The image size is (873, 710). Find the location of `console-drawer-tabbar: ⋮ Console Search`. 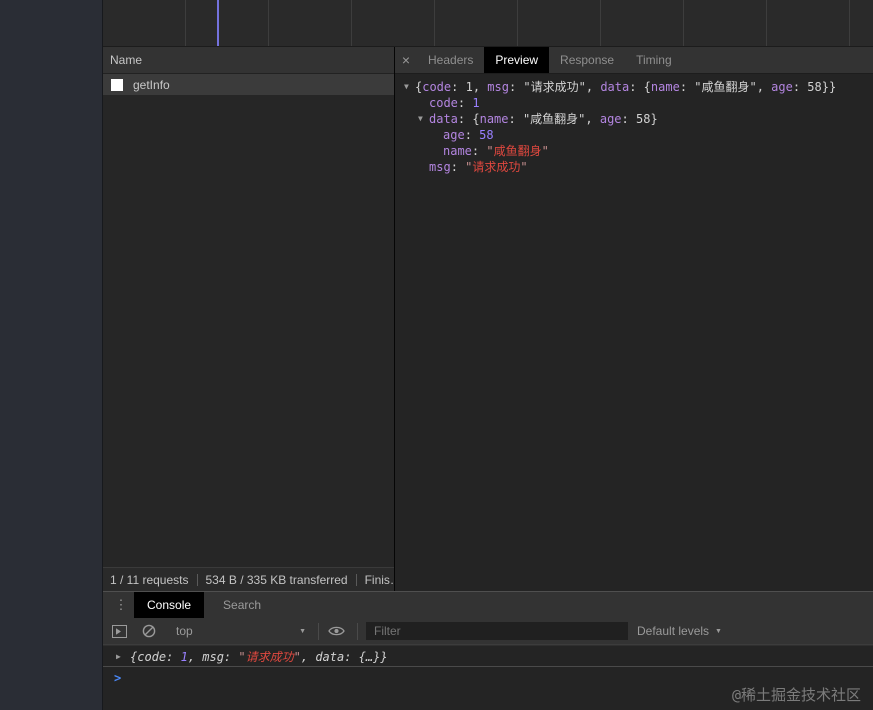

console-drawer-tabbar: ⋮ Console Search is located at coordinates (488, 605).